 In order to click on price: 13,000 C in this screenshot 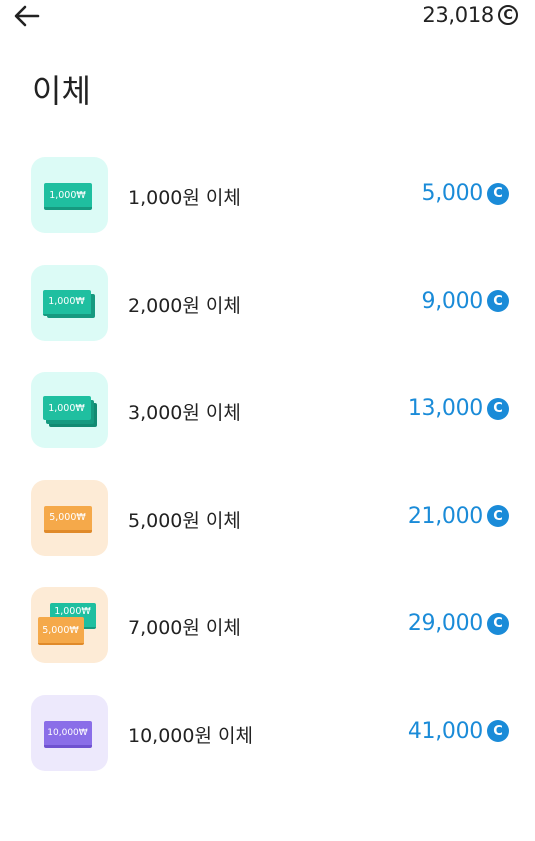, I will do `click(458, 408)`.